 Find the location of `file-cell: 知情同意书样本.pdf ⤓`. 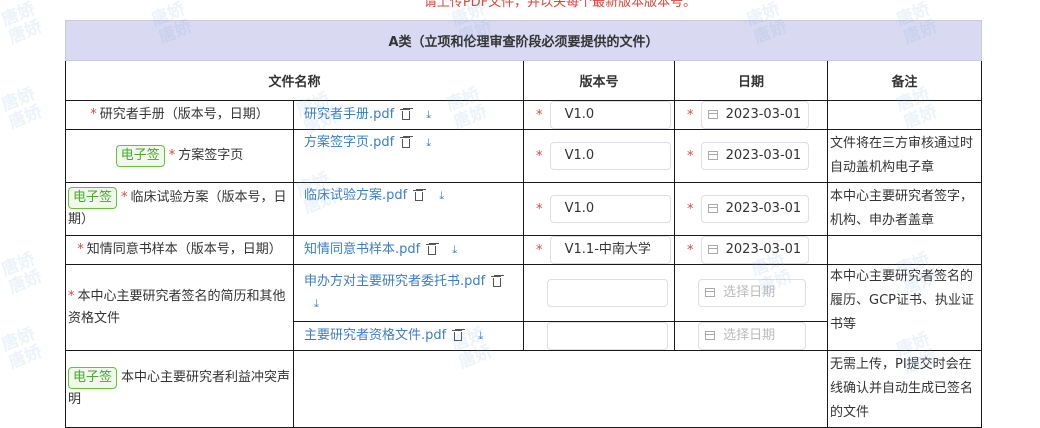

file-cell: 知情同意书样本.pdf ⤓ is located at coordinates (408, 250).